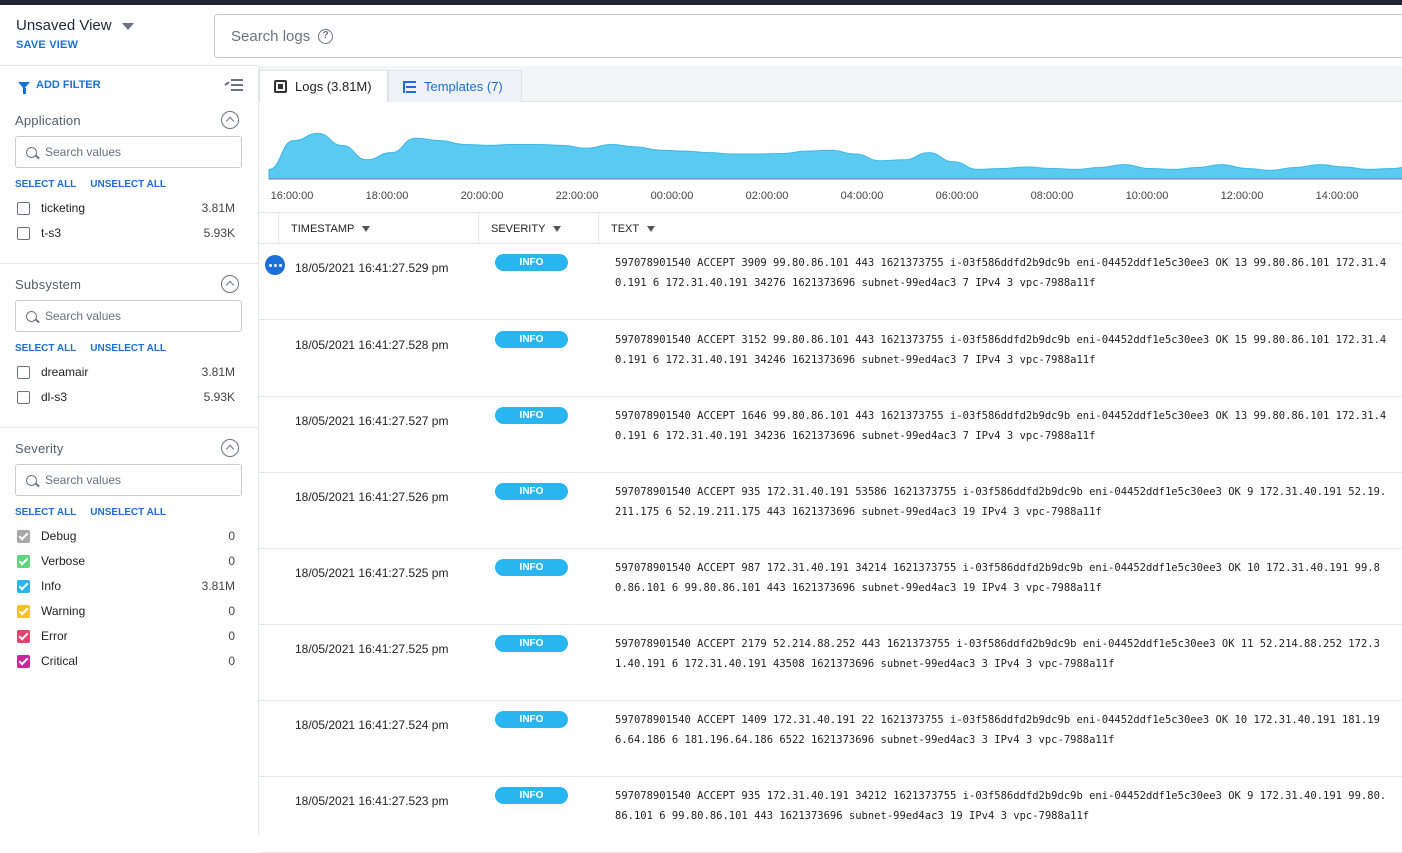 This screenshot has width=1402, height=853. I want to click on filter-option: Warning 0, so click(126, 611).